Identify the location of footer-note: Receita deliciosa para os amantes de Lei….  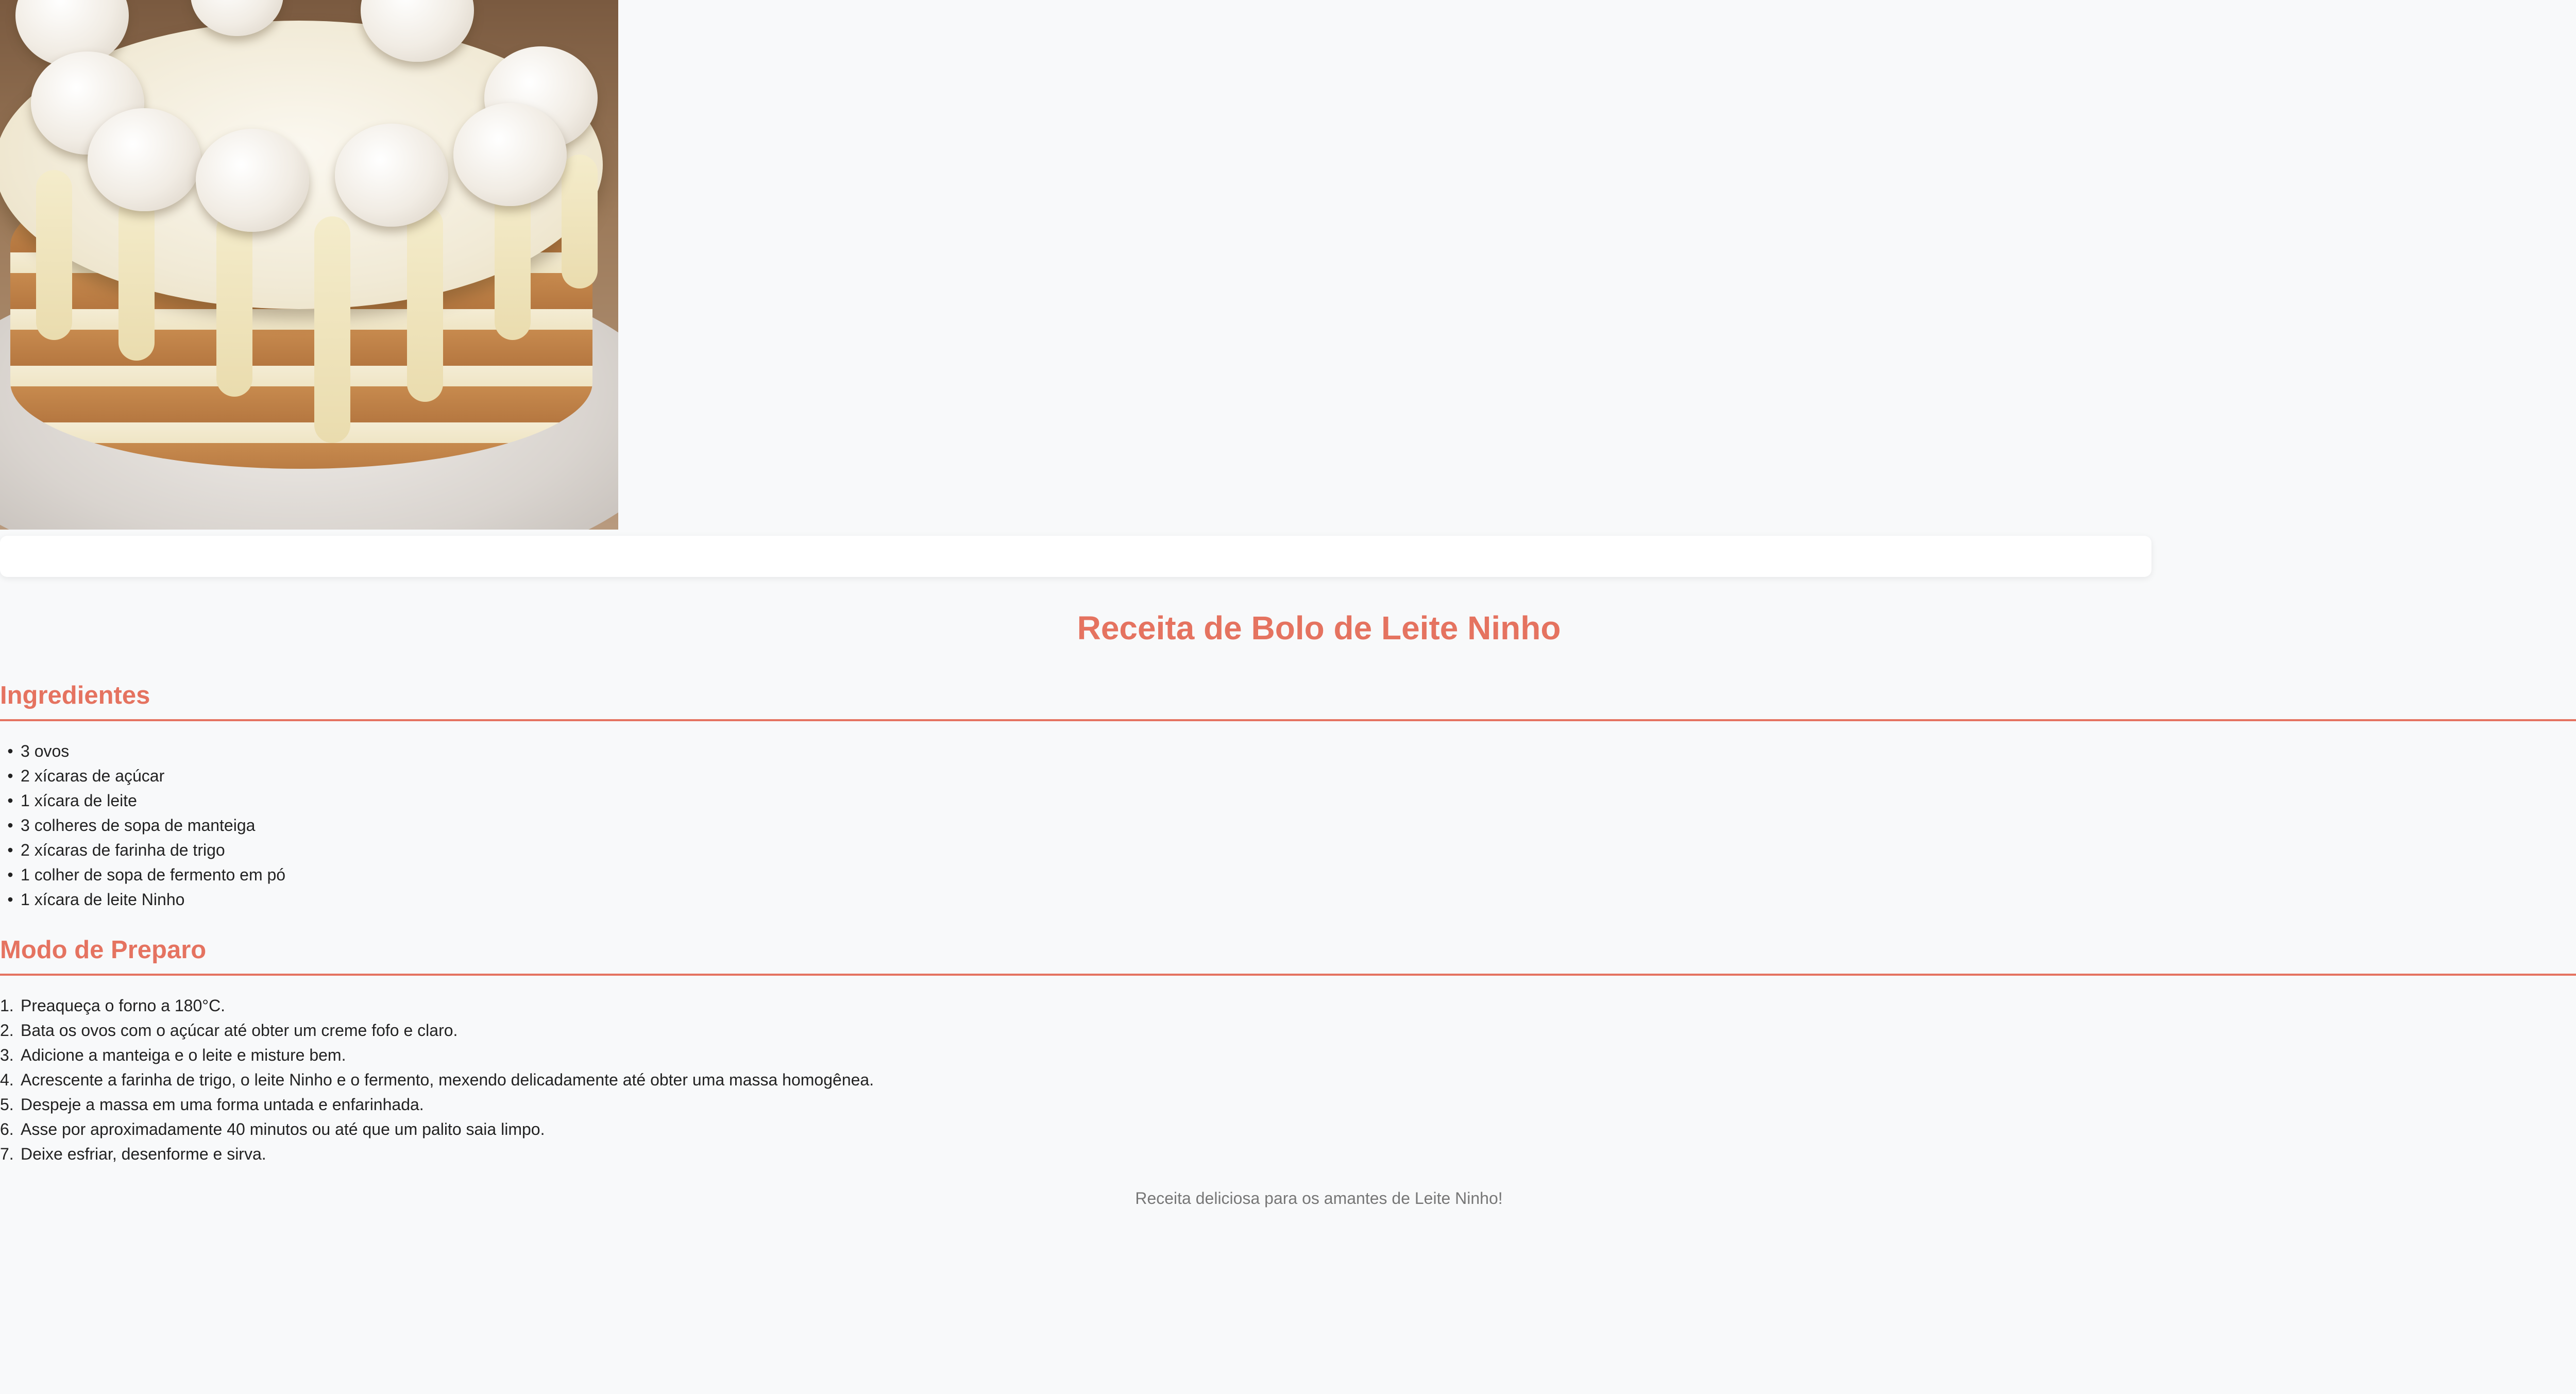
(1319, 1198).